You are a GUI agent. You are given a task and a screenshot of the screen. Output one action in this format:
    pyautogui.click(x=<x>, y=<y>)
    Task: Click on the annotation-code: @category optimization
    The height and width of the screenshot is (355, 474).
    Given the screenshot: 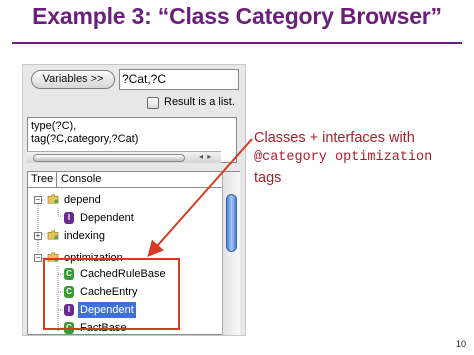 What is the action you would take?
    pyautogui.click(x=343, y=157)
    